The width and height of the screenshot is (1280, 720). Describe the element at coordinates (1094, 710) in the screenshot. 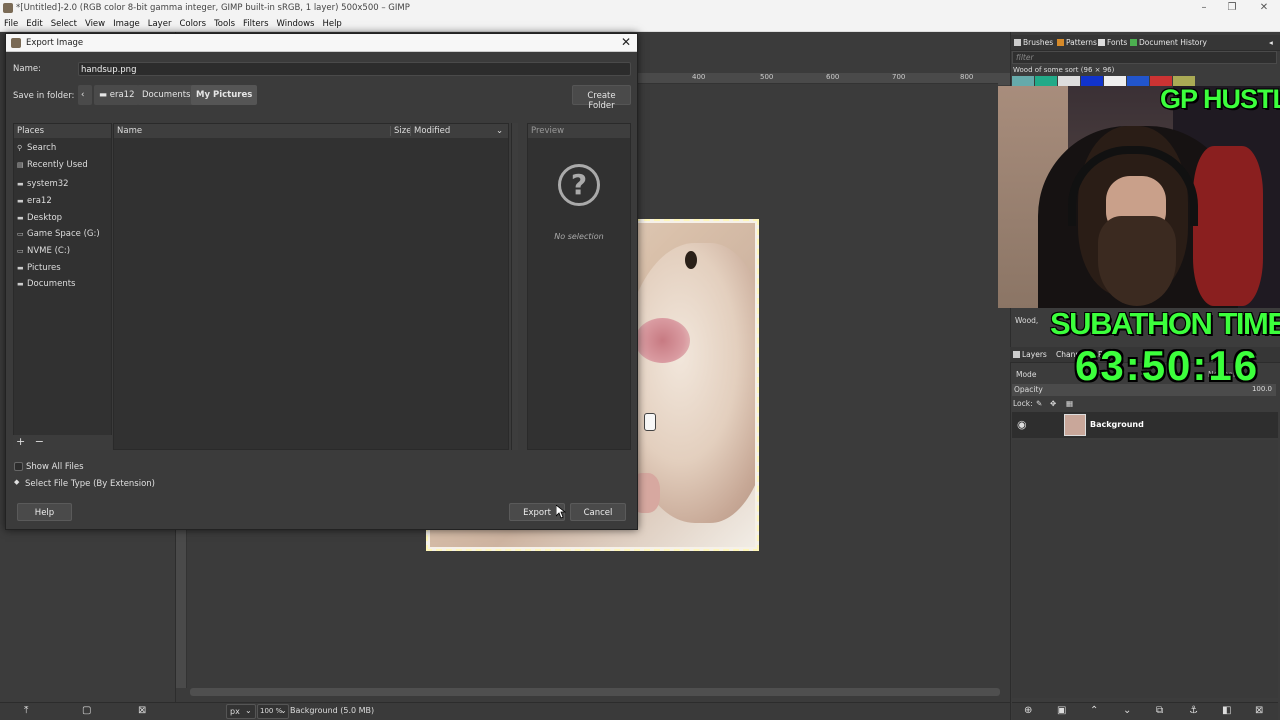

I see `raise-layer-icon: ⌃` at that location.